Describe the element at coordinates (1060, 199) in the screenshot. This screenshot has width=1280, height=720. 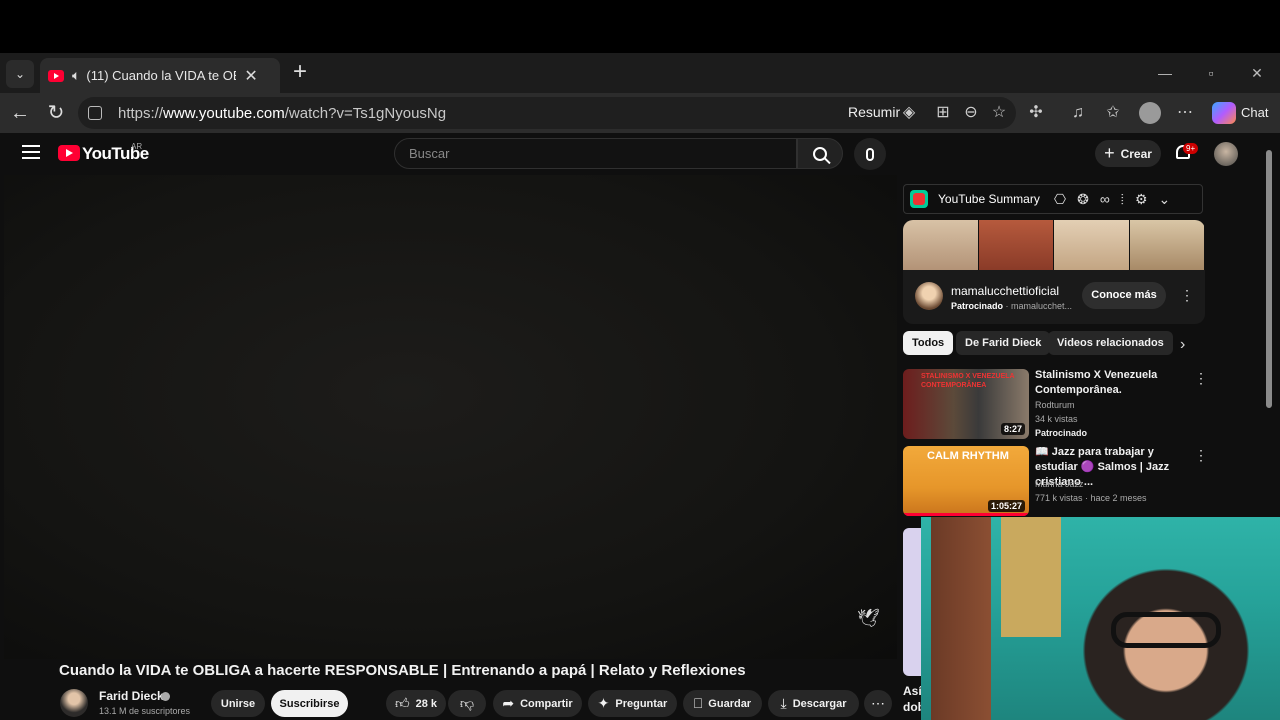
I see `robot-icon: ⎔` at that location.